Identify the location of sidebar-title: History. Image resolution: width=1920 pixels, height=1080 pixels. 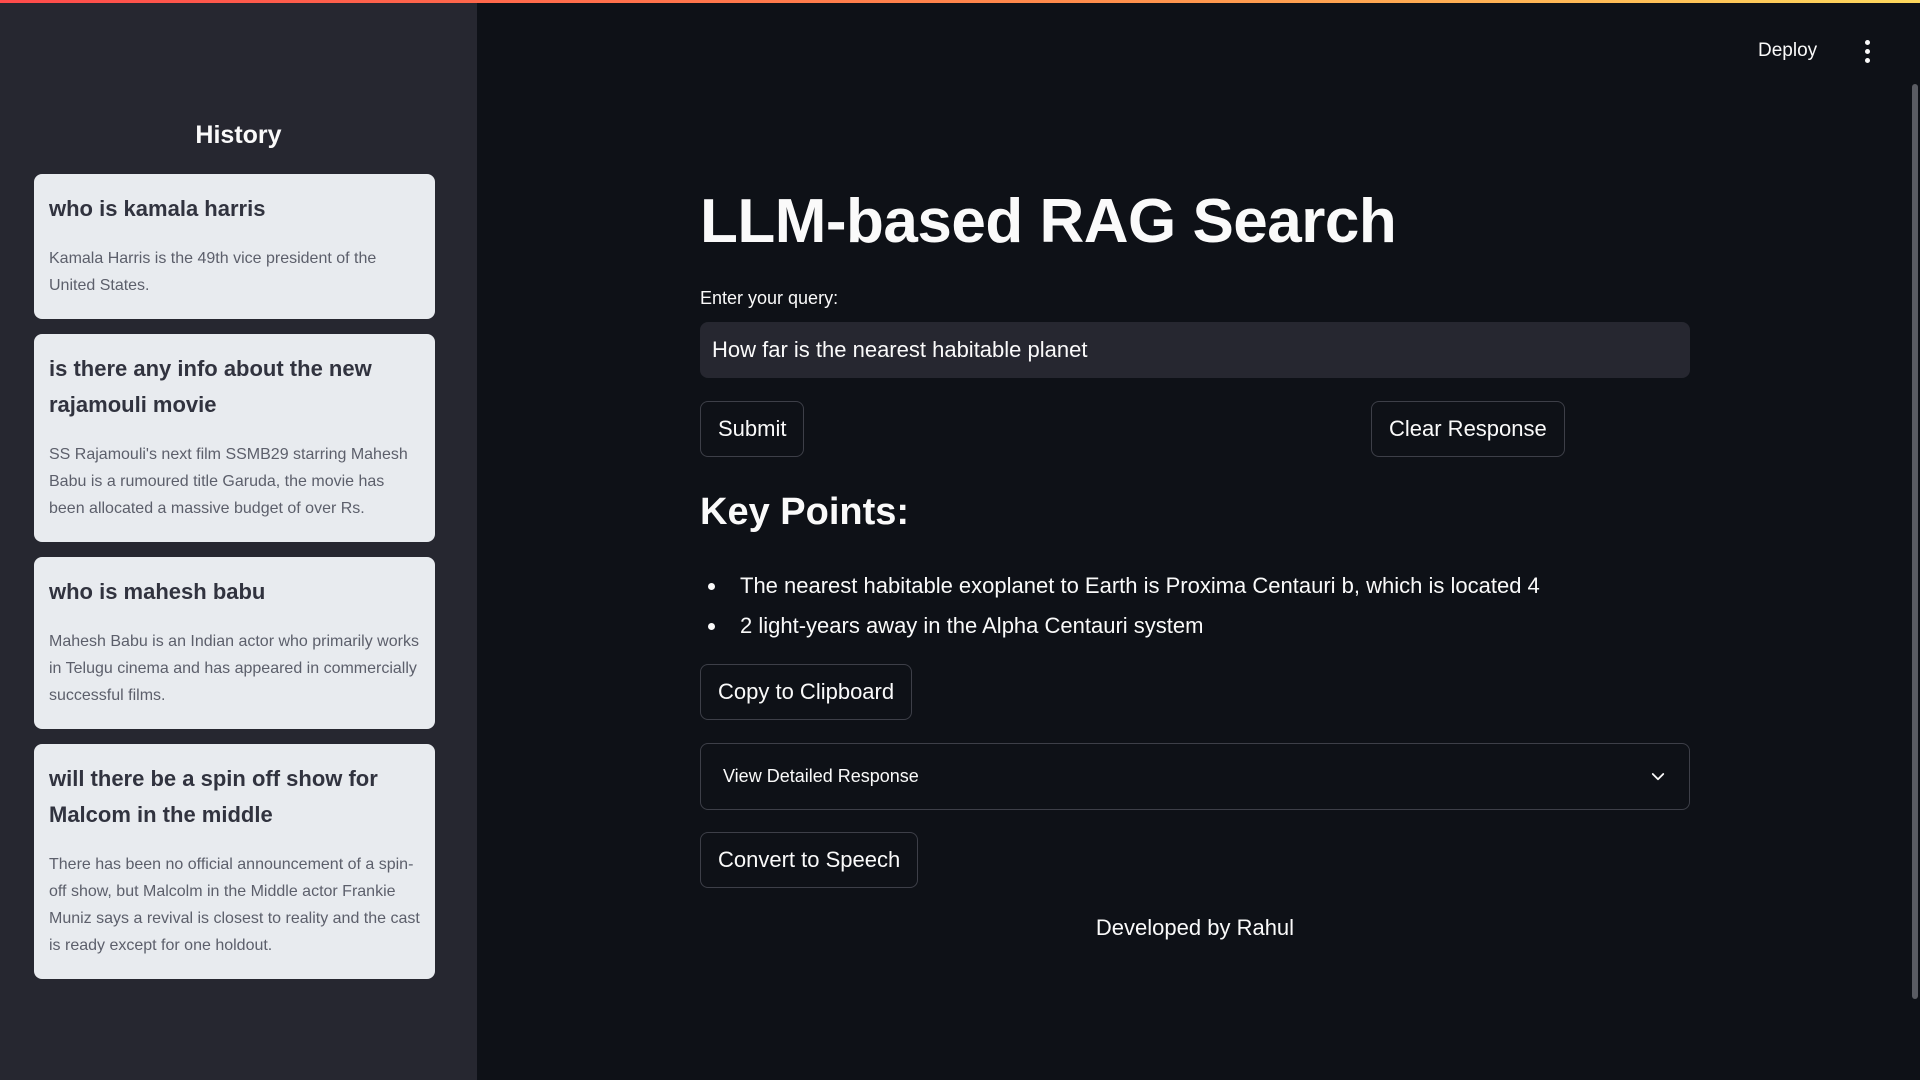
(238, 135).